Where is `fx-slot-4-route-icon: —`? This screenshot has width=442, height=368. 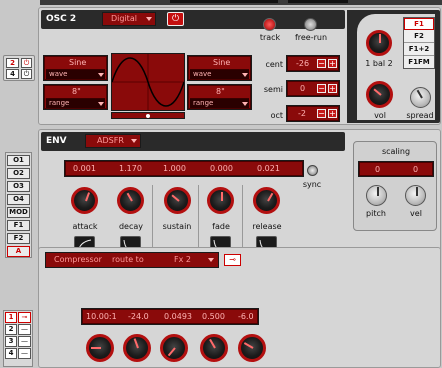 fx-slot-4-route-icon: — is located at coordinates (24, 353).